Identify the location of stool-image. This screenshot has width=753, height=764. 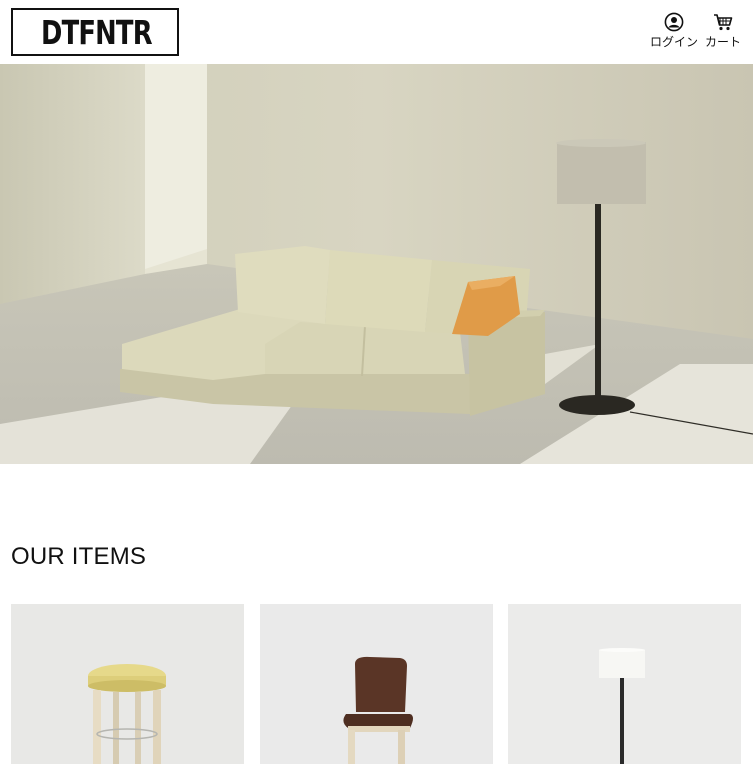
(127, 684).